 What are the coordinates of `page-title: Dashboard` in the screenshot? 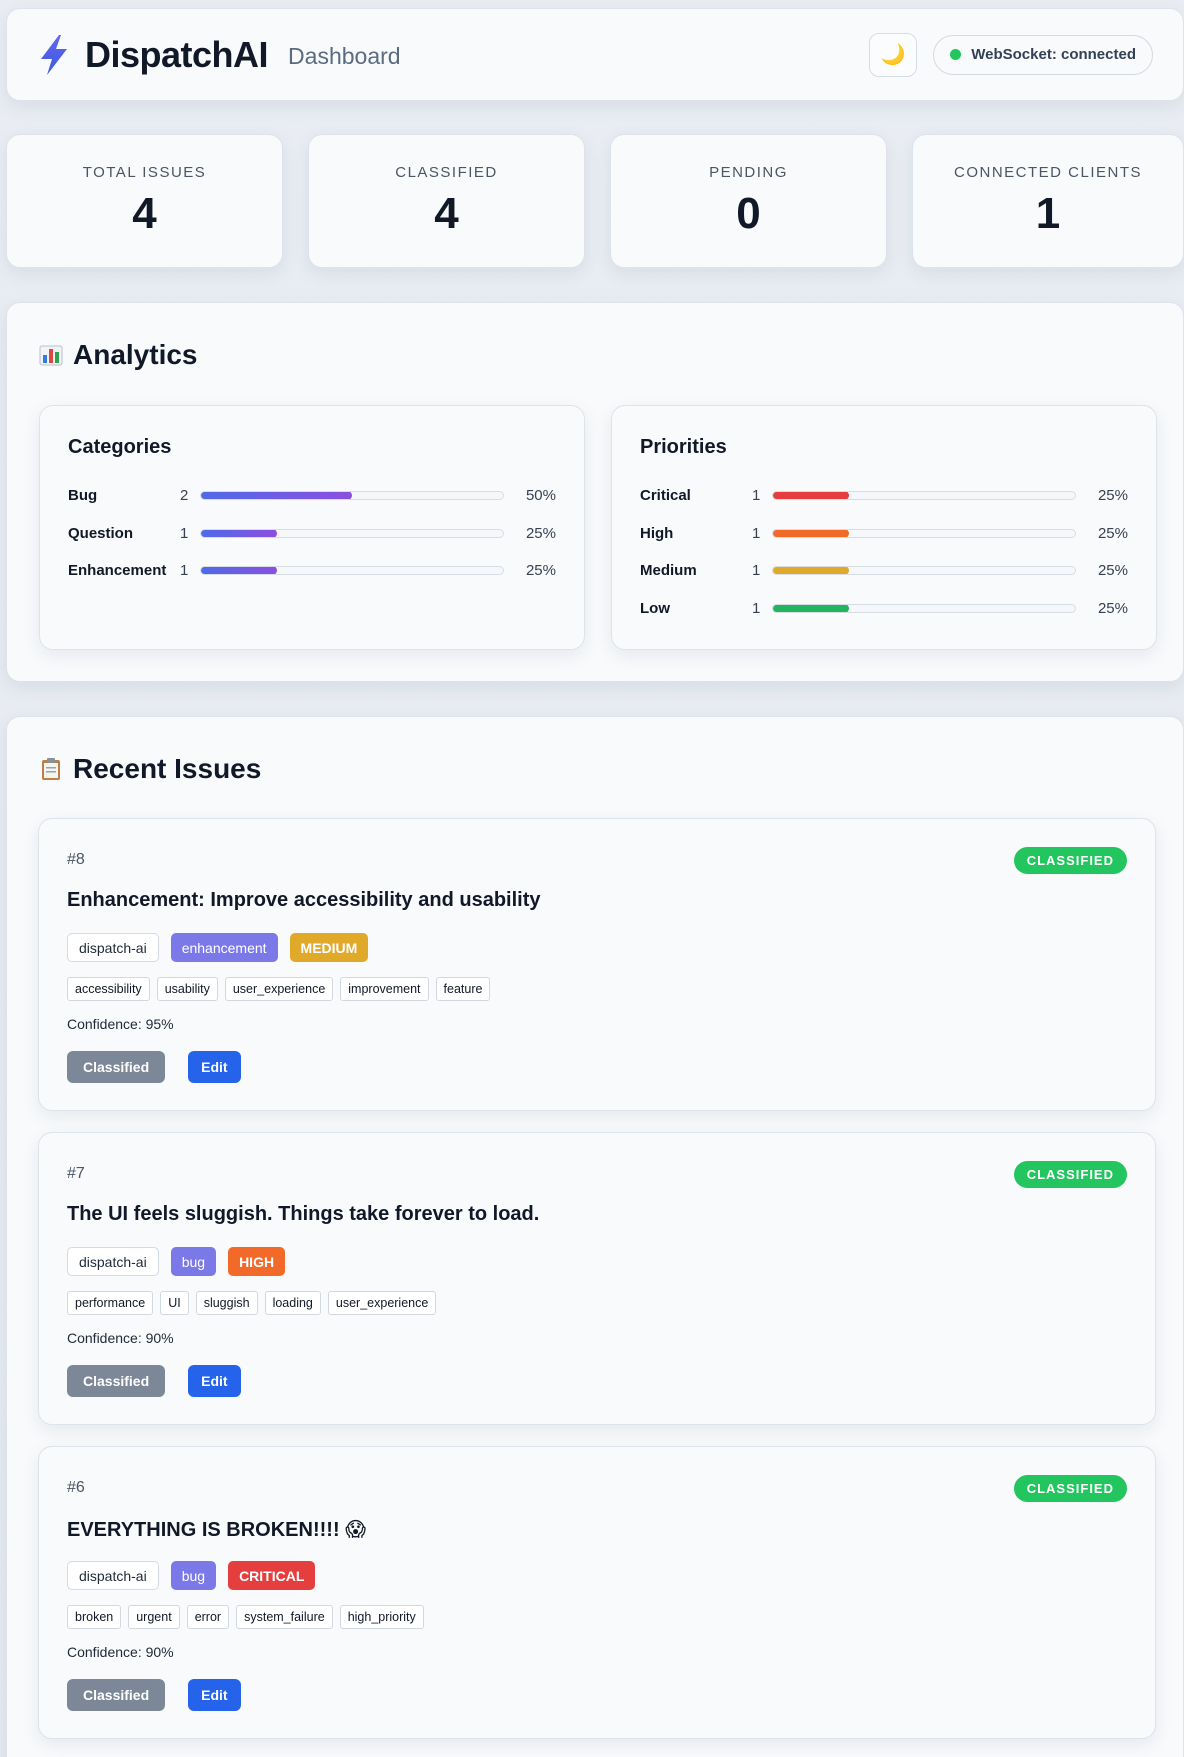 It's located at (344, 56).